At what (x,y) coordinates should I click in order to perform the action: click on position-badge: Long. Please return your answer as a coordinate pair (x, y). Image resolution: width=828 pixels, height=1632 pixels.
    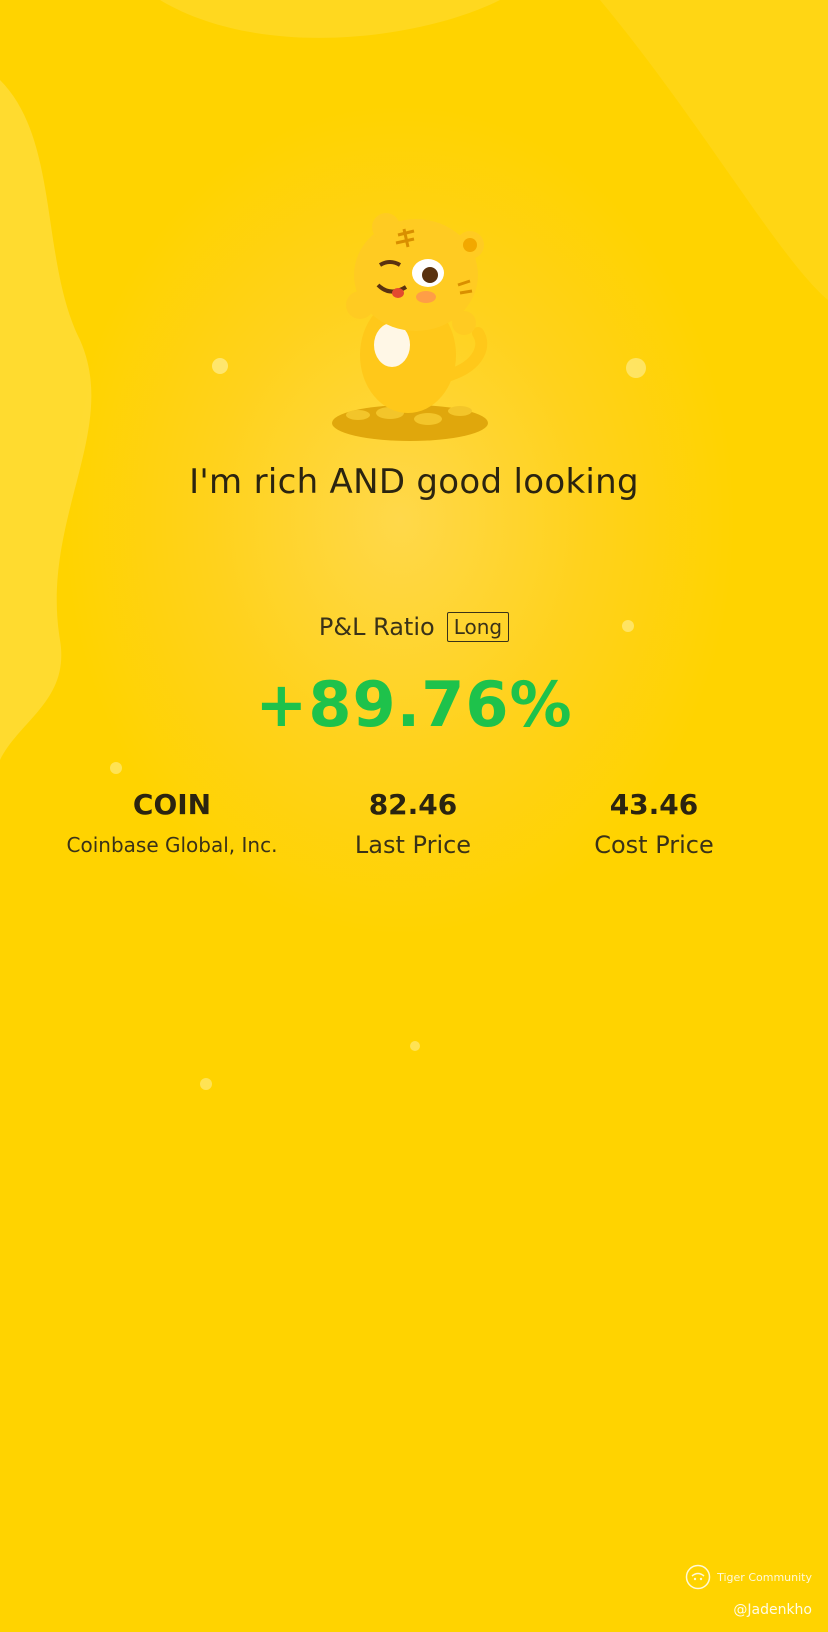
    Looking at the image, I should click on (478, 627).